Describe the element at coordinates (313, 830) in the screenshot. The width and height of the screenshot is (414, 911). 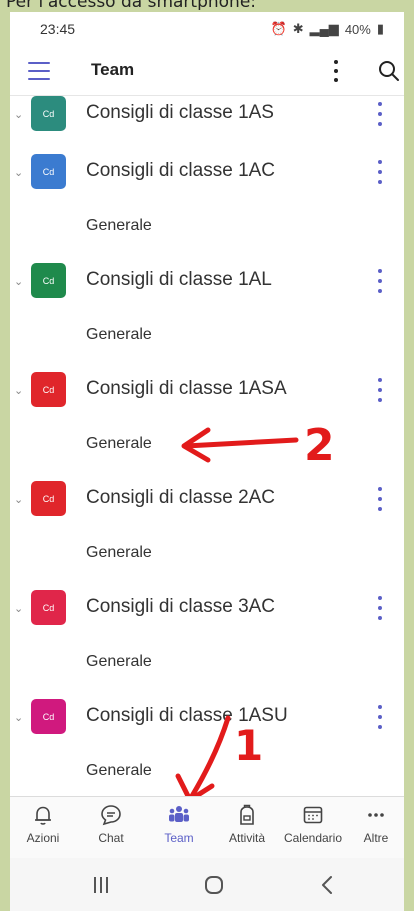
I see `nav-calendario: Calendario` at that location.